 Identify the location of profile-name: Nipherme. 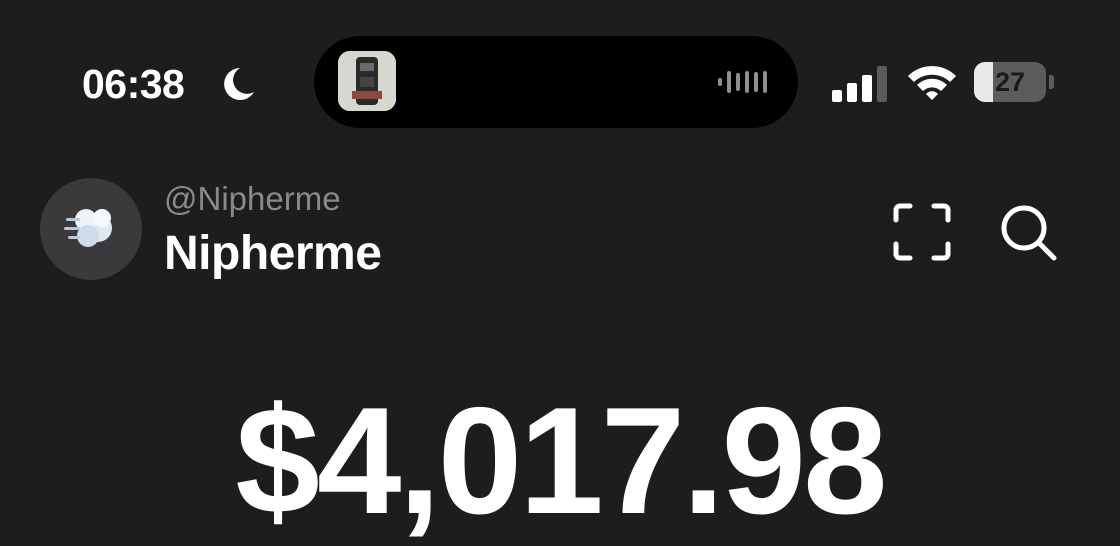
(273, 253).